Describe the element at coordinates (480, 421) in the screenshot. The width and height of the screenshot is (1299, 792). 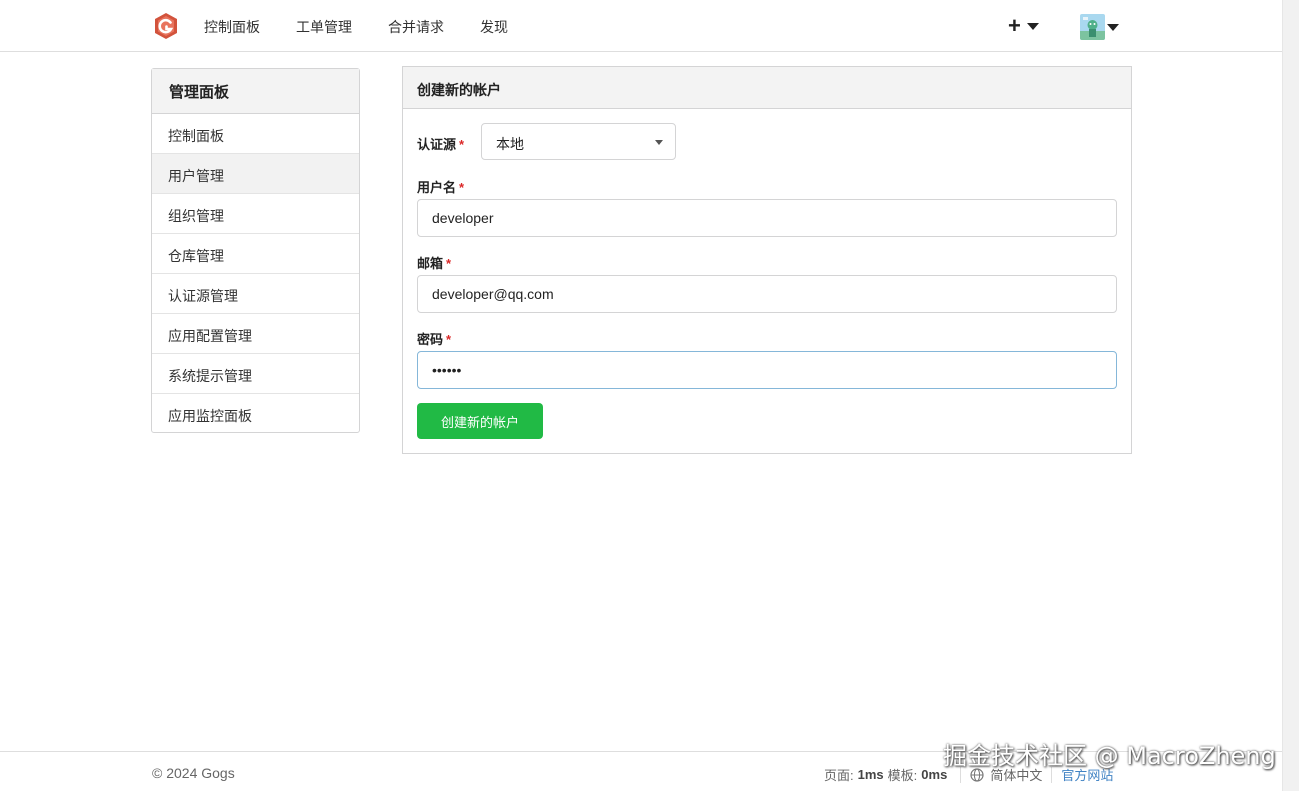
I see `create-account-button: 创建新的帐户` at that location.